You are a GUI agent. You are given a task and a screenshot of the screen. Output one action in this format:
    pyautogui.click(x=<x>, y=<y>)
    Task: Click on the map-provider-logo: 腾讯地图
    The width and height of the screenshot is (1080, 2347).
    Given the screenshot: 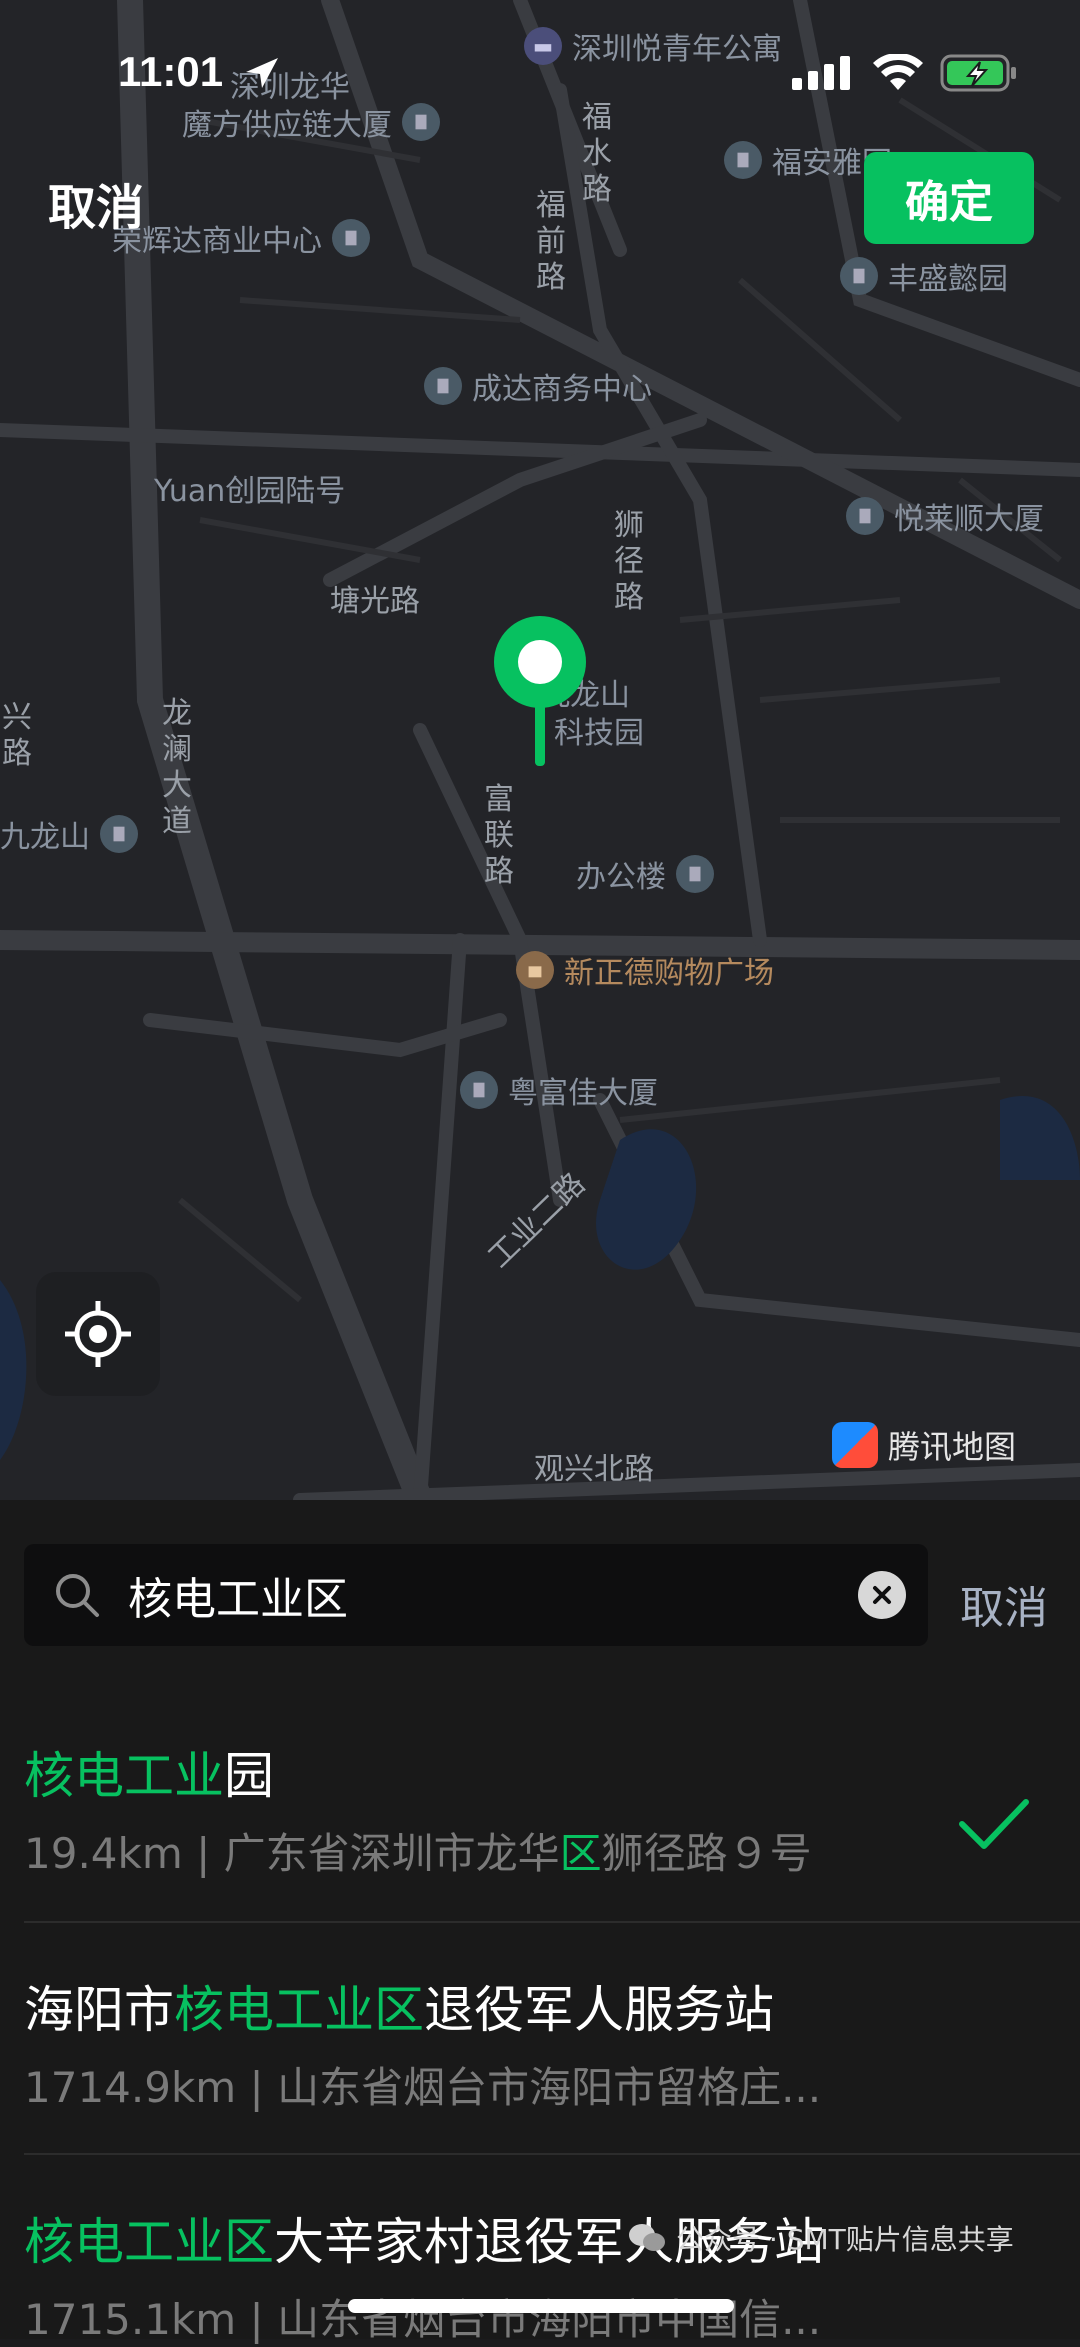 What is the action you would take?
    pyautogui.click(x=924, y=1445)
    